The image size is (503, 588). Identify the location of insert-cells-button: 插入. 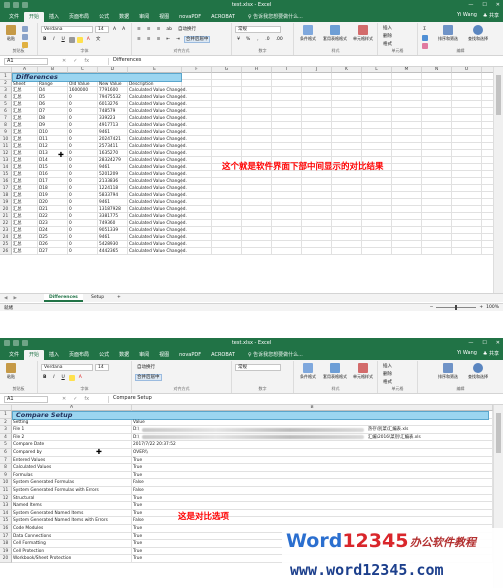
(387, 28).